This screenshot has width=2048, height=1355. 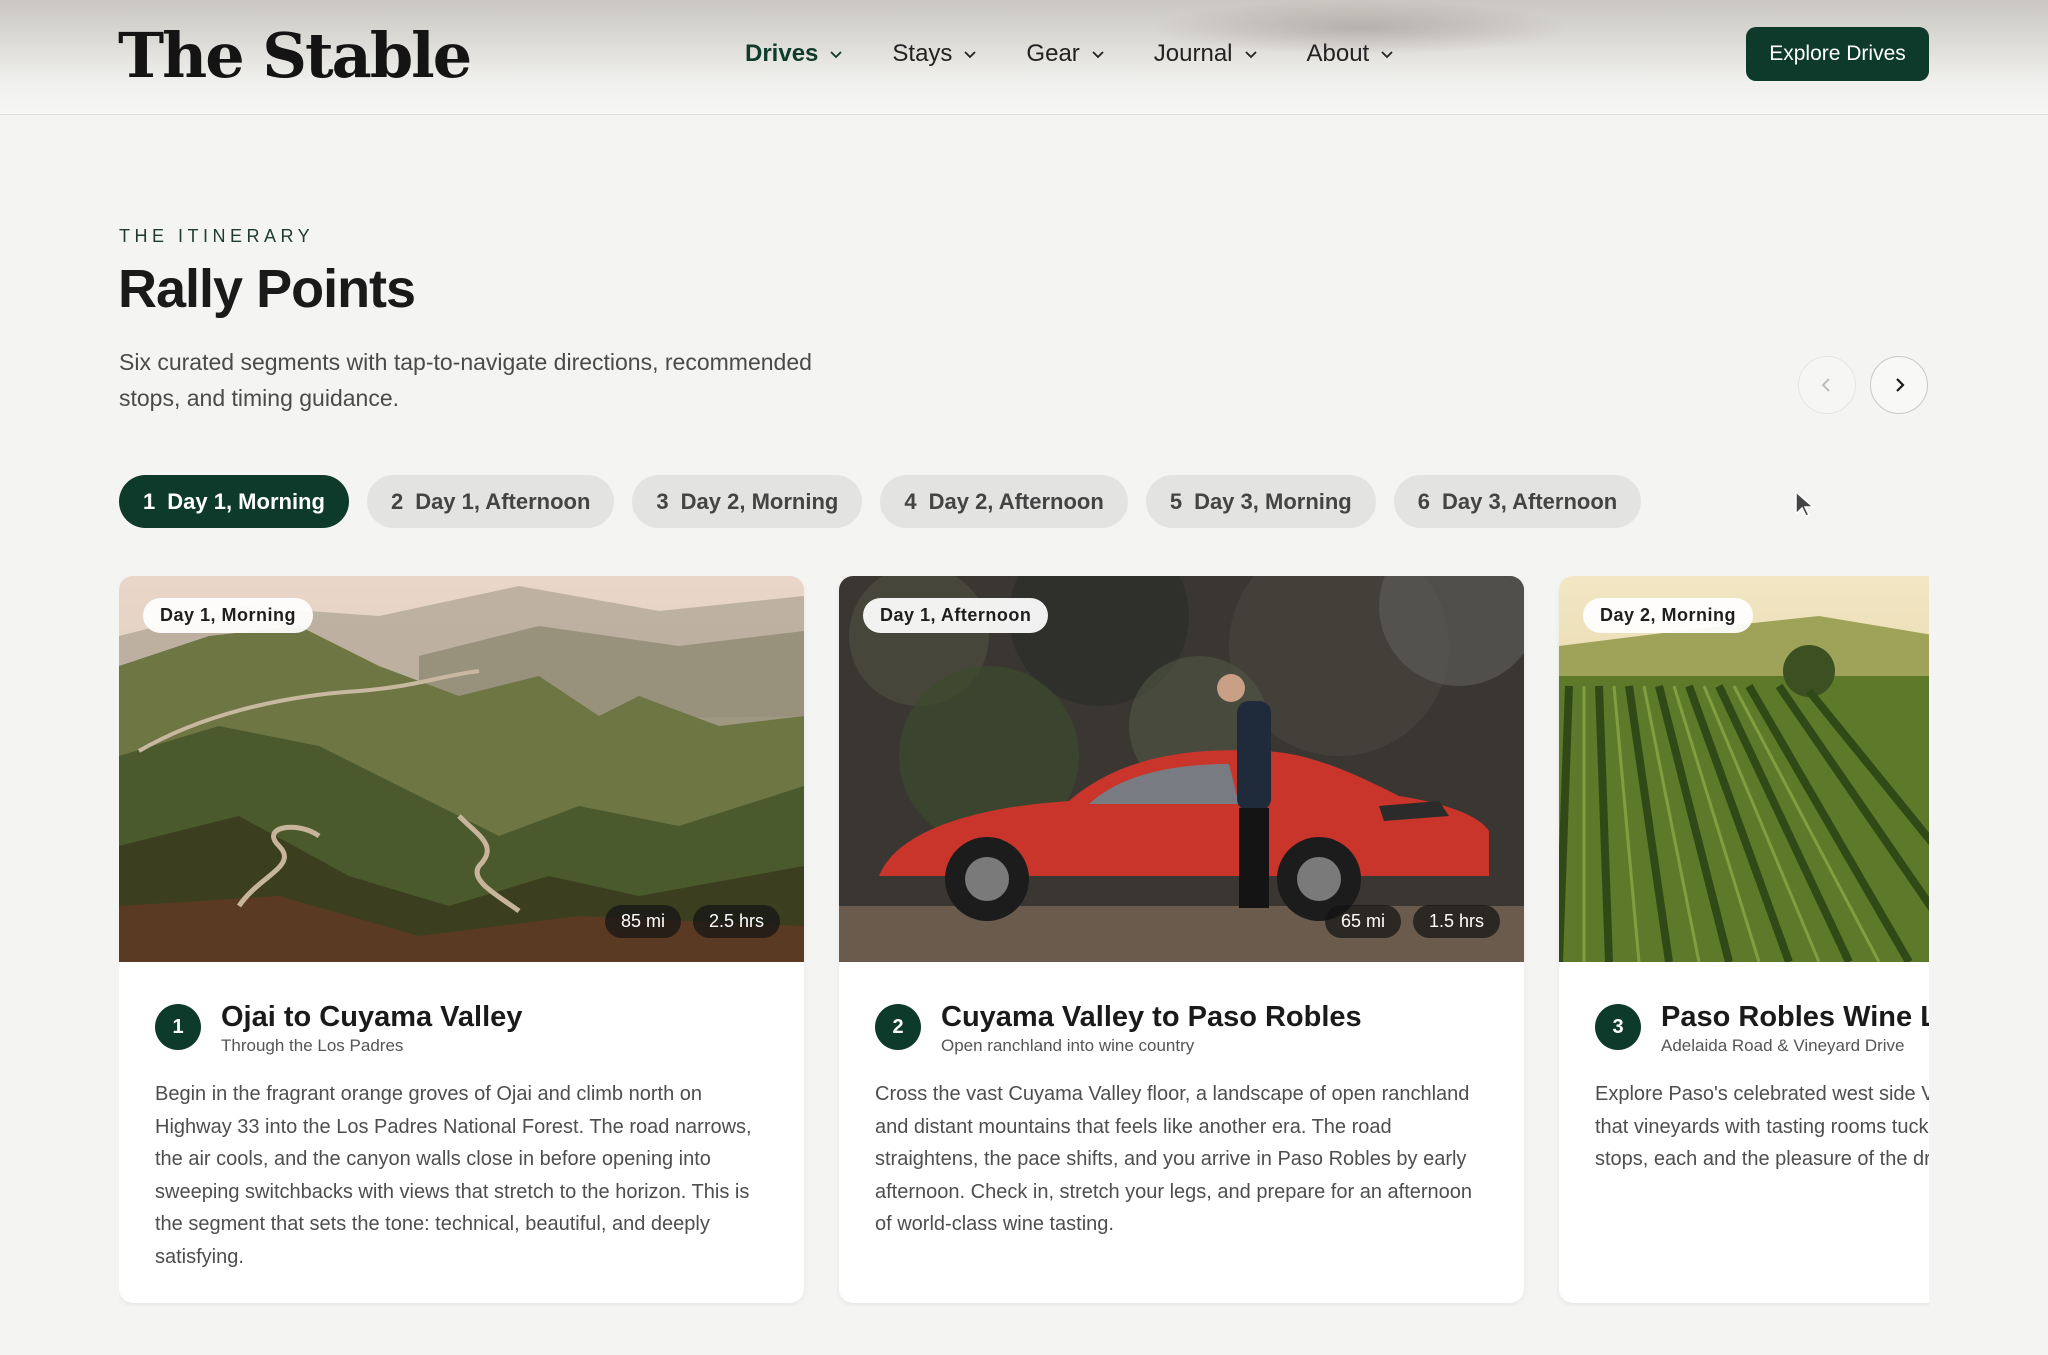 What do you see at coordinates (228, 615) in the screenshot?
I see `card-time-badge: Day 1, Morning` at bounding box center [228, 615].